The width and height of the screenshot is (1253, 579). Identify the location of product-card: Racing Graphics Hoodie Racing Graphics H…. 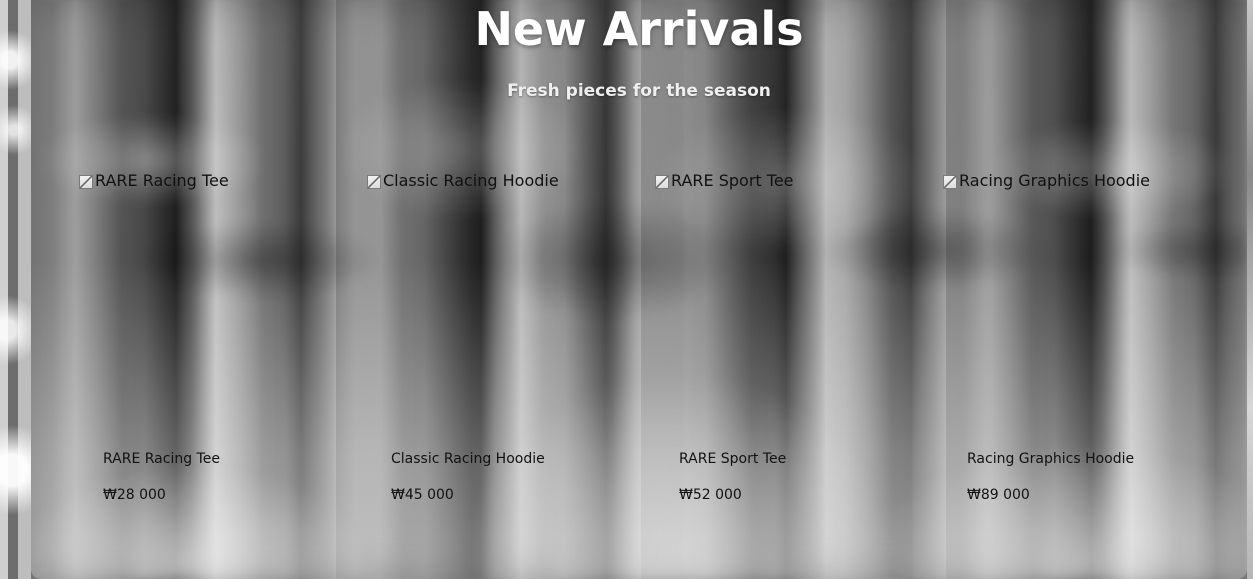
(1063, 350).